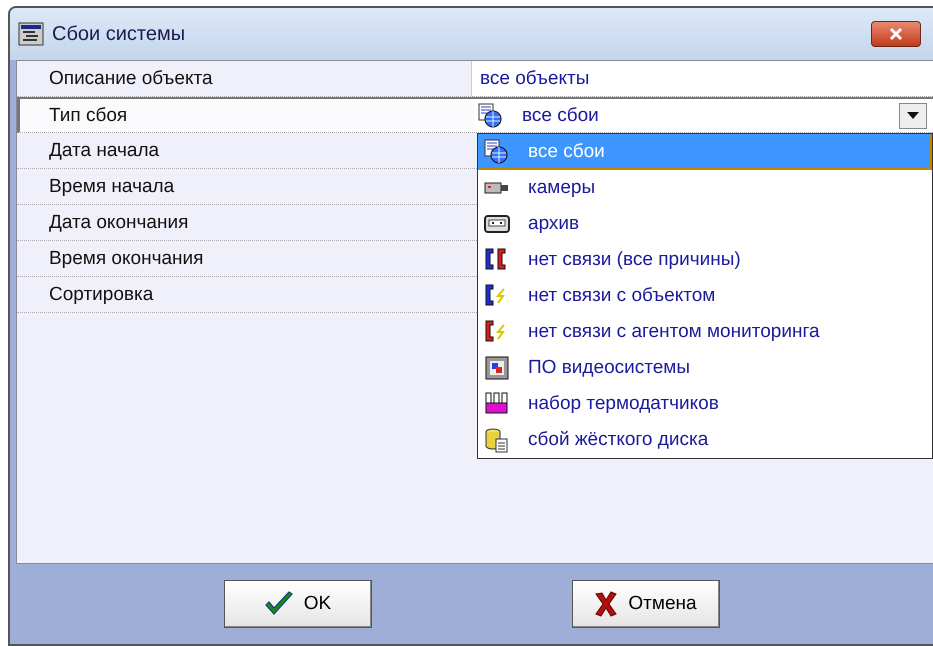 The width and height of the screenshot is (933, 646). What do you see at coordinates (112, 186) in the screenshot?
I see `property-label: Время начала` at bounding box center [112, 186].